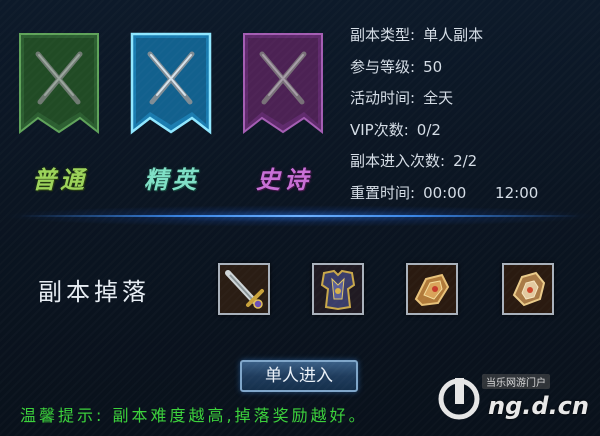 The width and height of the screenshot is (600, 436). I want to click on difficulty-banner-elite, so click(171, 84).